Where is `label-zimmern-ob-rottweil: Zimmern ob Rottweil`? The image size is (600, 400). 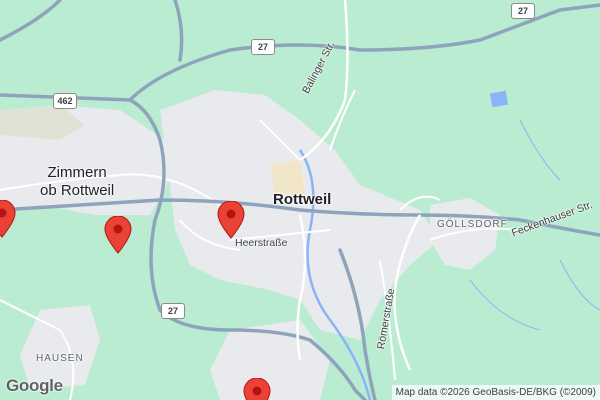
label-zimmern-ob-rottweil: Zimmern ob Rottweil is located at coordinates (77, 182).